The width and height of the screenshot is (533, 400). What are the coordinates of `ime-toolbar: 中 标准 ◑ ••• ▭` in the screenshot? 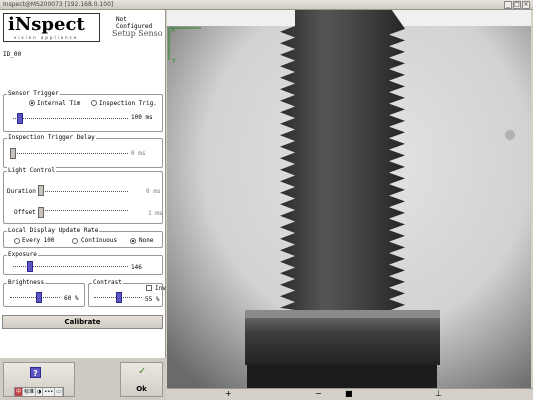 It's located at (39, 392).